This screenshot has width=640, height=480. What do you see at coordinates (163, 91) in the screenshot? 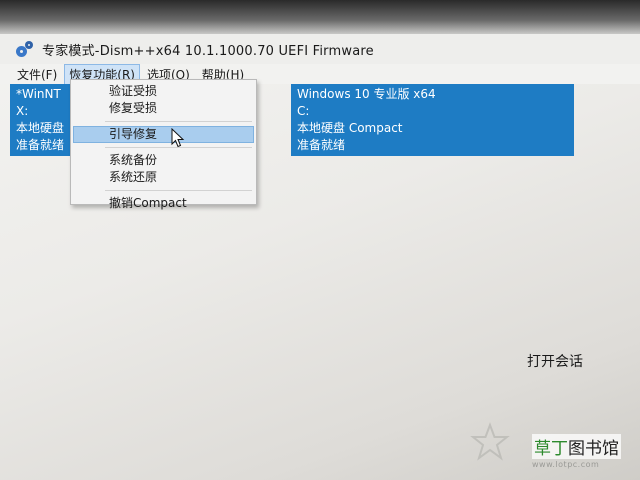
I see `menu-item-verify-damage: 验证受损` at bounding box center [163, 91].